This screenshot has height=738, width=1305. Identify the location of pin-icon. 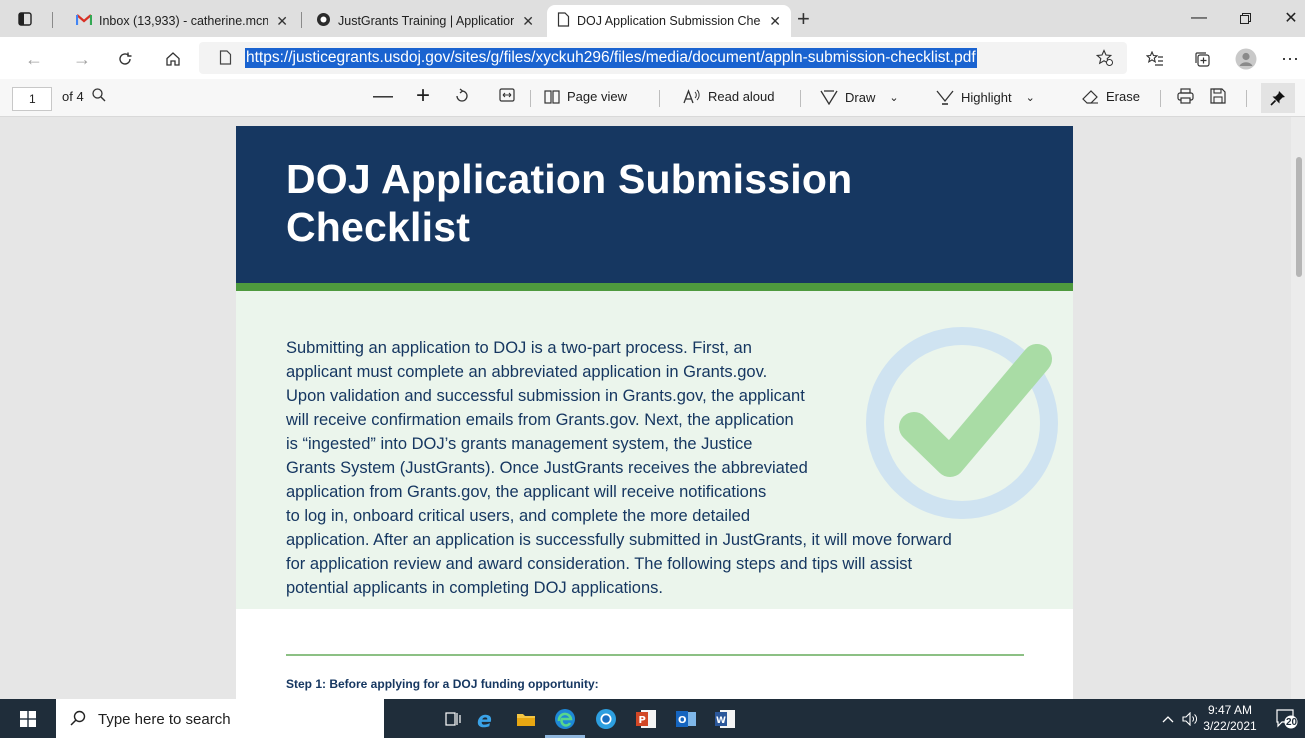
(1277, 98).